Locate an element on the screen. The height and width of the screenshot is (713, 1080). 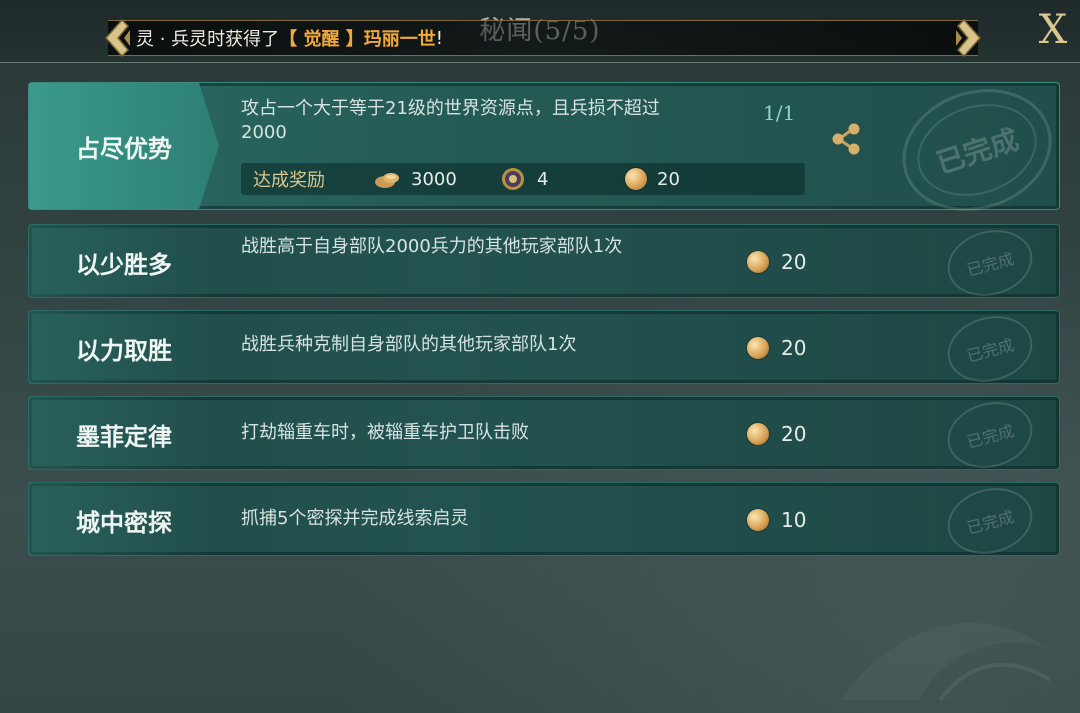
task-name-tab: 以力取胜 is located at coordinates (124, 347).